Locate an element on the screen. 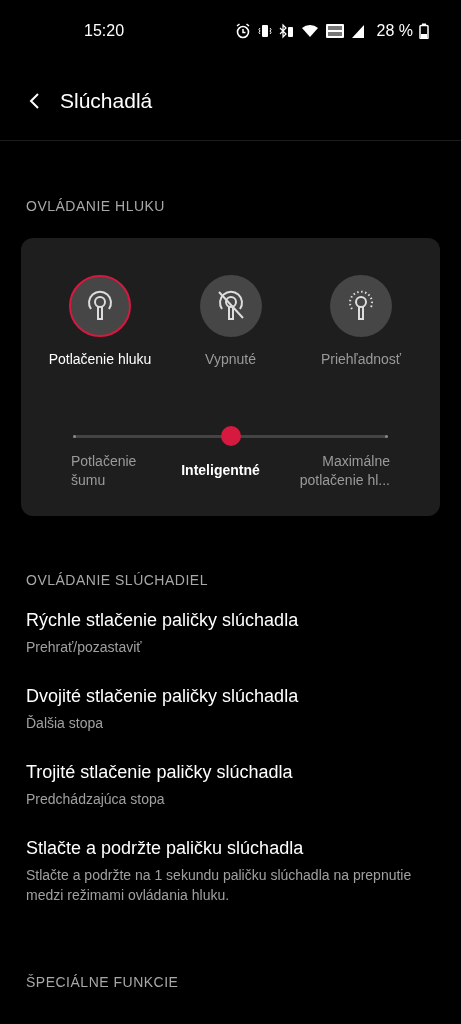 The width and height of the screenshot is (461, 1024). settings-item: Dvojité stlačenie paličky slúchadla Ďalšia stopa is located at coordinates (230, 712).